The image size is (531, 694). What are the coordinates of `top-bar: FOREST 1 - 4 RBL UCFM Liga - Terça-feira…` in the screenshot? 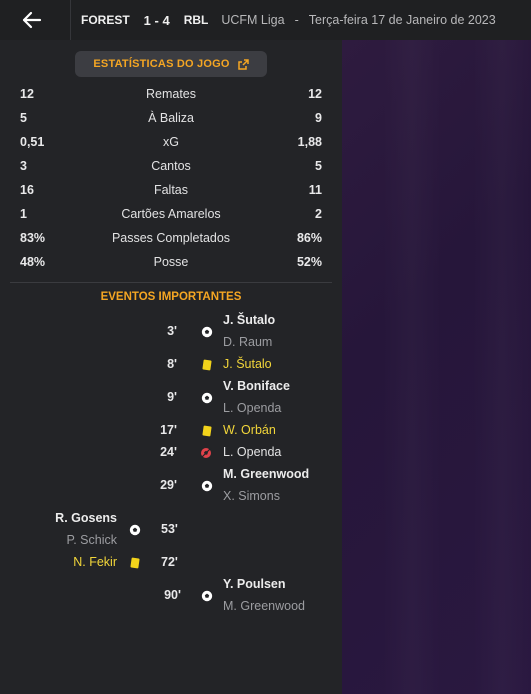 It's located at (265, 20).